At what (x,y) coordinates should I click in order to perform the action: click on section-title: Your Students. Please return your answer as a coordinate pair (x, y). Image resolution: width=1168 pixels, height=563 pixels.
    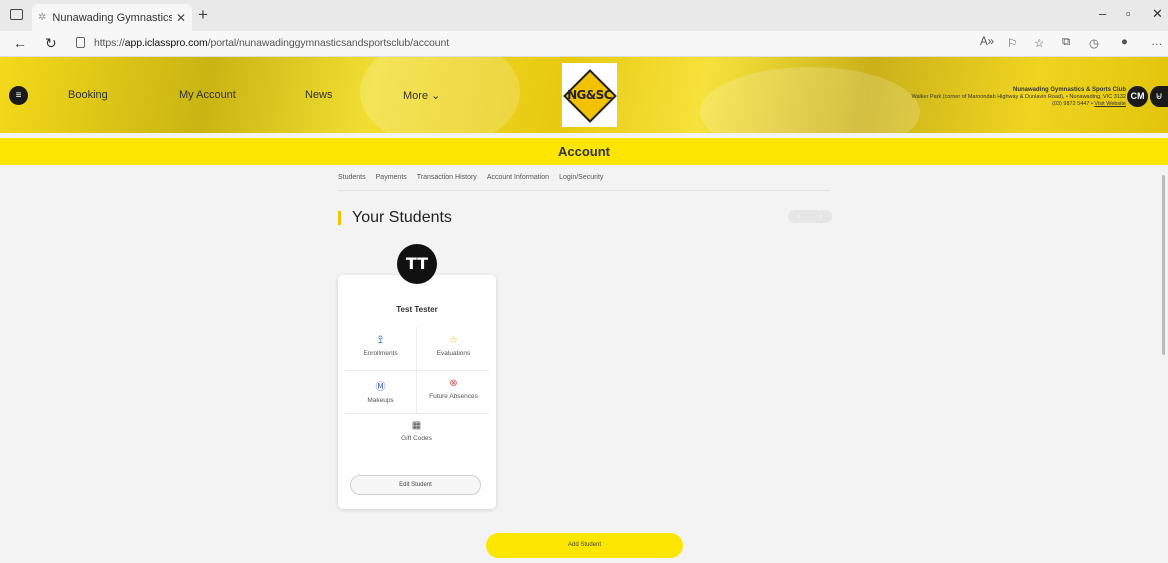
    Looking at the image, I should click on (402, 217).